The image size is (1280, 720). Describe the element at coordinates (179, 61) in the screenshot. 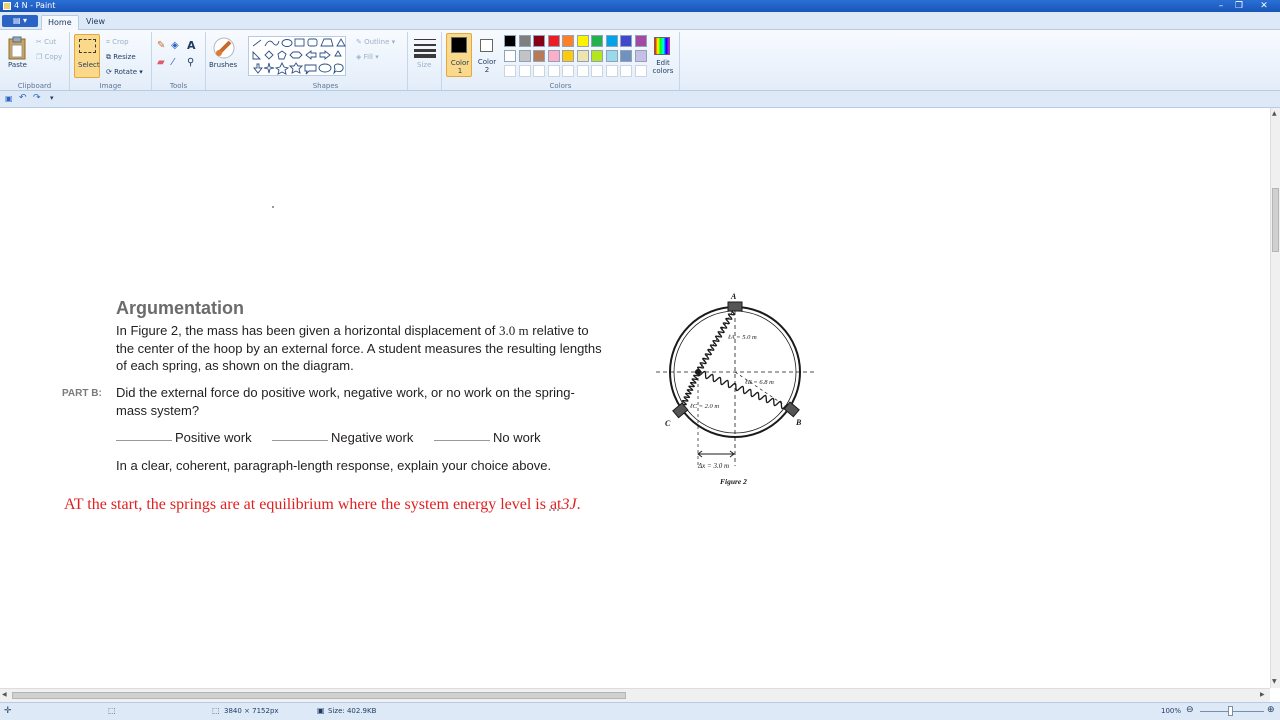

I see `tools-group: ✎ ◈ A ▰ ⁄ ⚲ Tools` at that location.